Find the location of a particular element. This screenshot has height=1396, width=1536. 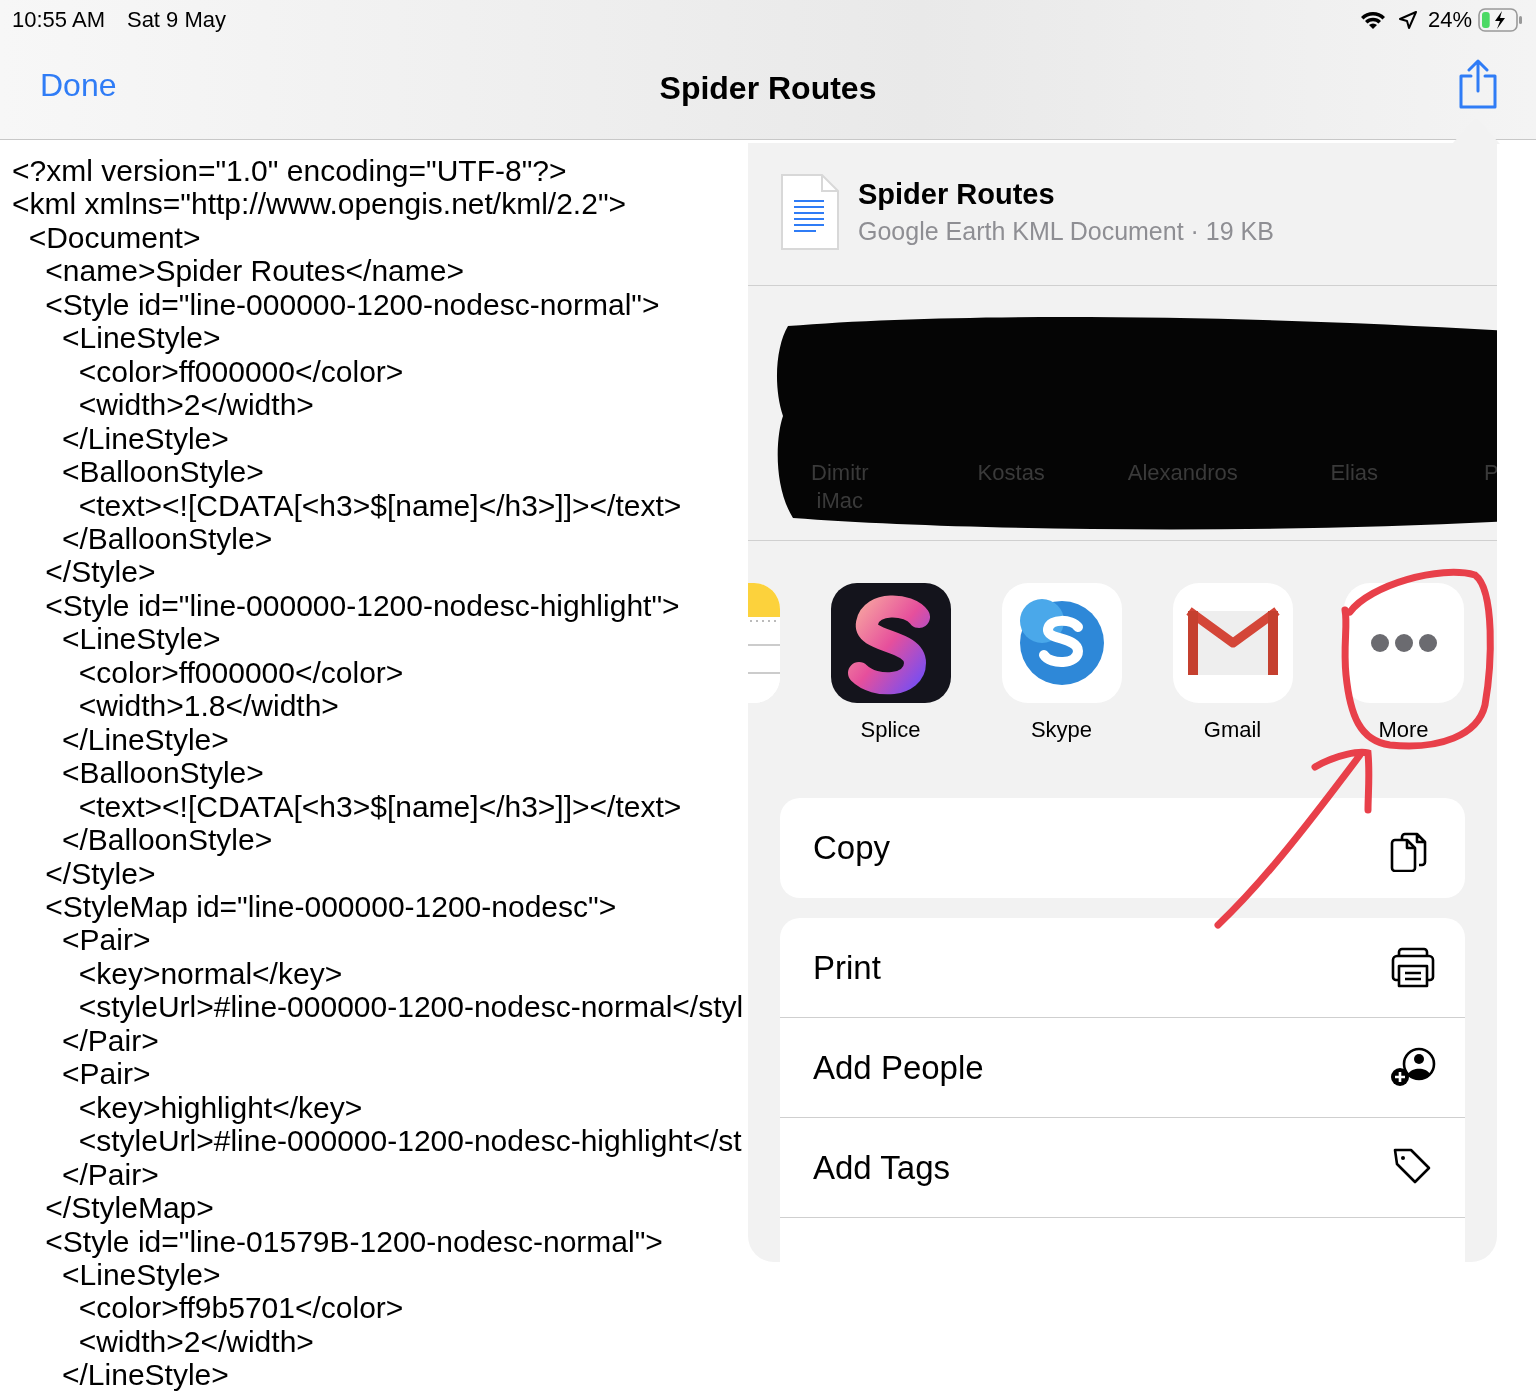

letter-s-app-icon is located at coordinates (890, 643).